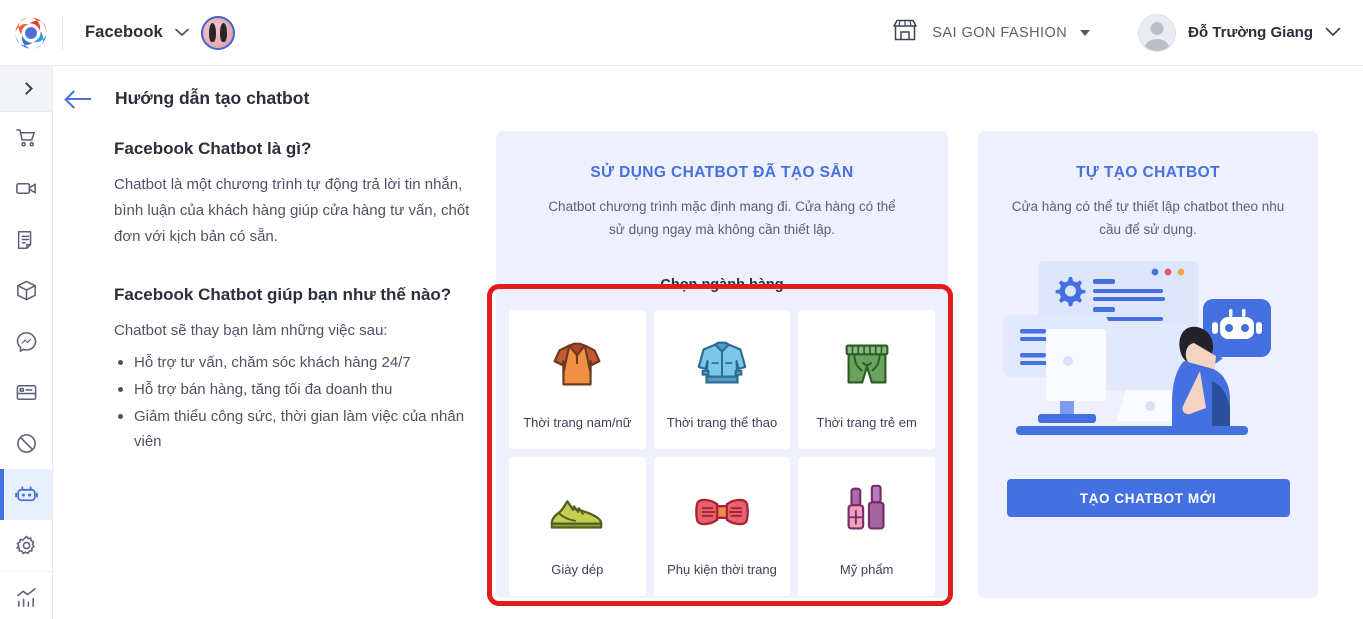 The height and width of the screenshot is (619, 1363). I want to click on shorts-icon, so click(867, 365).